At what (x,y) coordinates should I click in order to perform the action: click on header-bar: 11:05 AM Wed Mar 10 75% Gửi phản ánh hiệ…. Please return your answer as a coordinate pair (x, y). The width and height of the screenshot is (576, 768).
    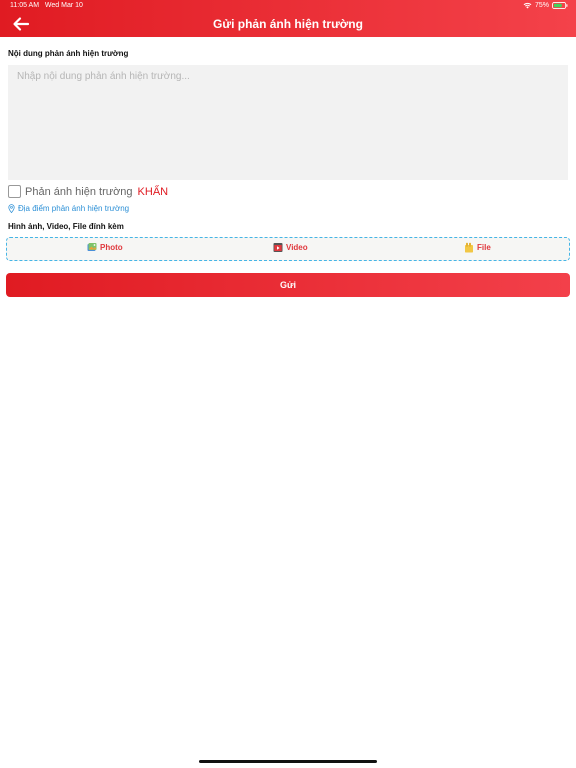
    Looking at the image, I should click on (288, 18).